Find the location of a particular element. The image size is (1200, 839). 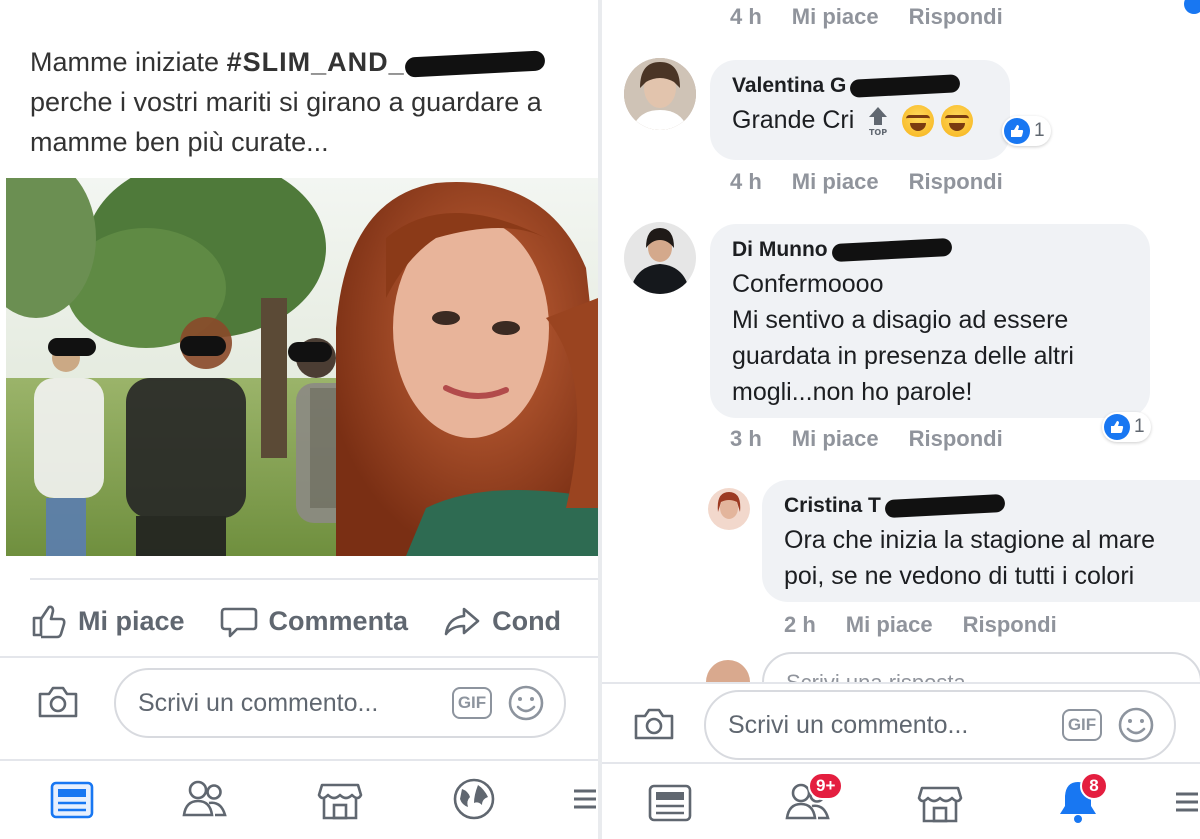

comment-text: Grande Cri TOP is located at coordinates (860, 120).